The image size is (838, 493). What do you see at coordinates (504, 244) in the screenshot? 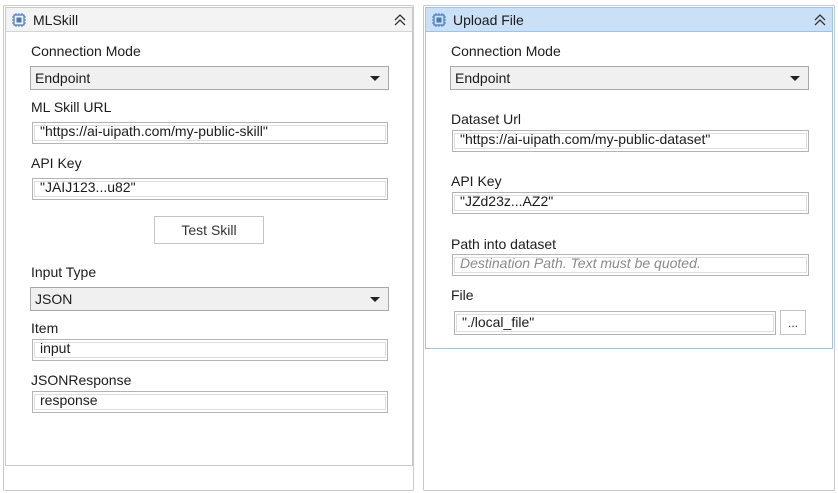
I see `path-into-dataset-label: Path into dataset` at bounding box center [504, 244].